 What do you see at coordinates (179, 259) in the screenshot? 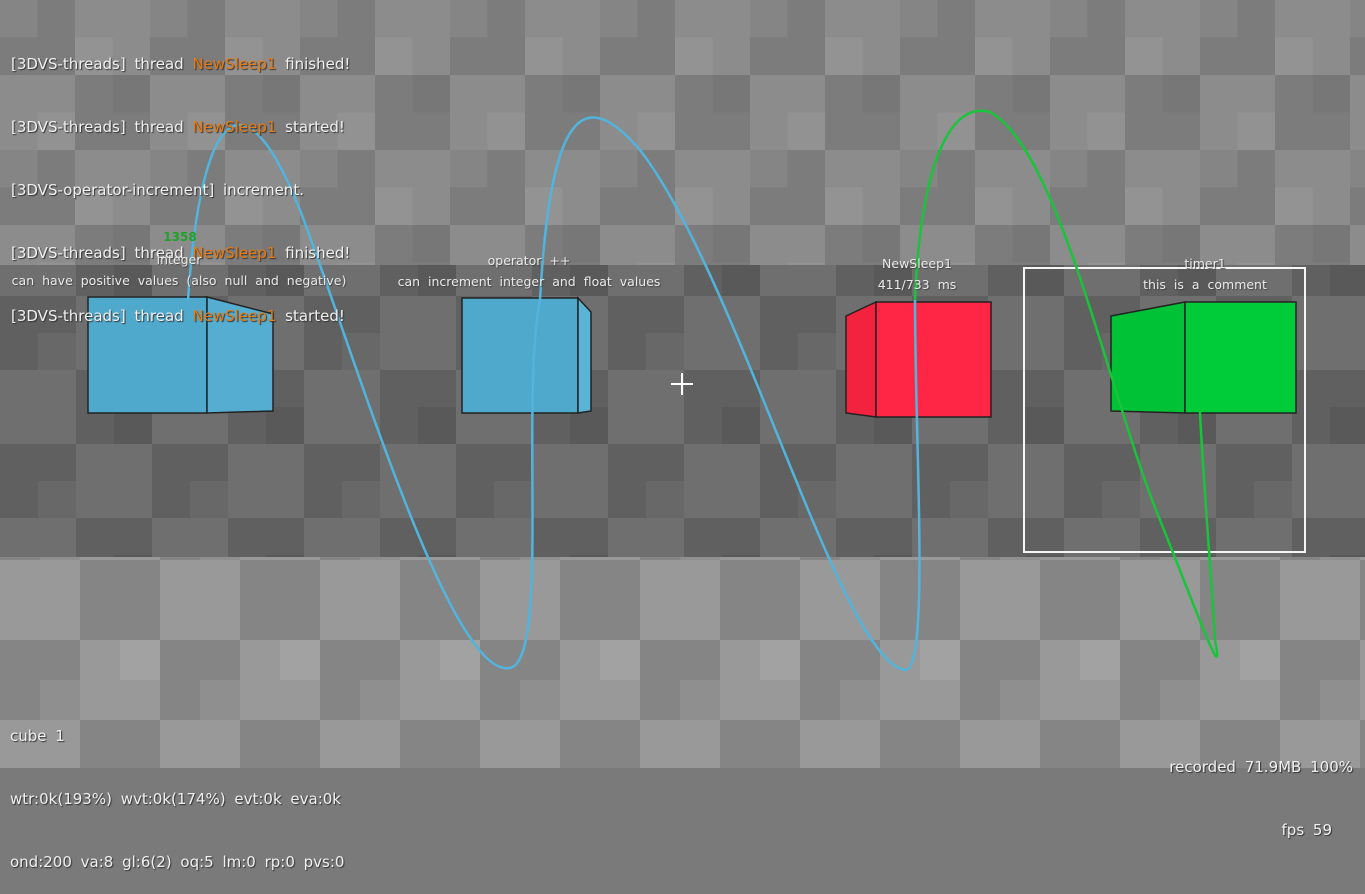
I see `integer-title-label: integer` at bounding box center [179, 259].